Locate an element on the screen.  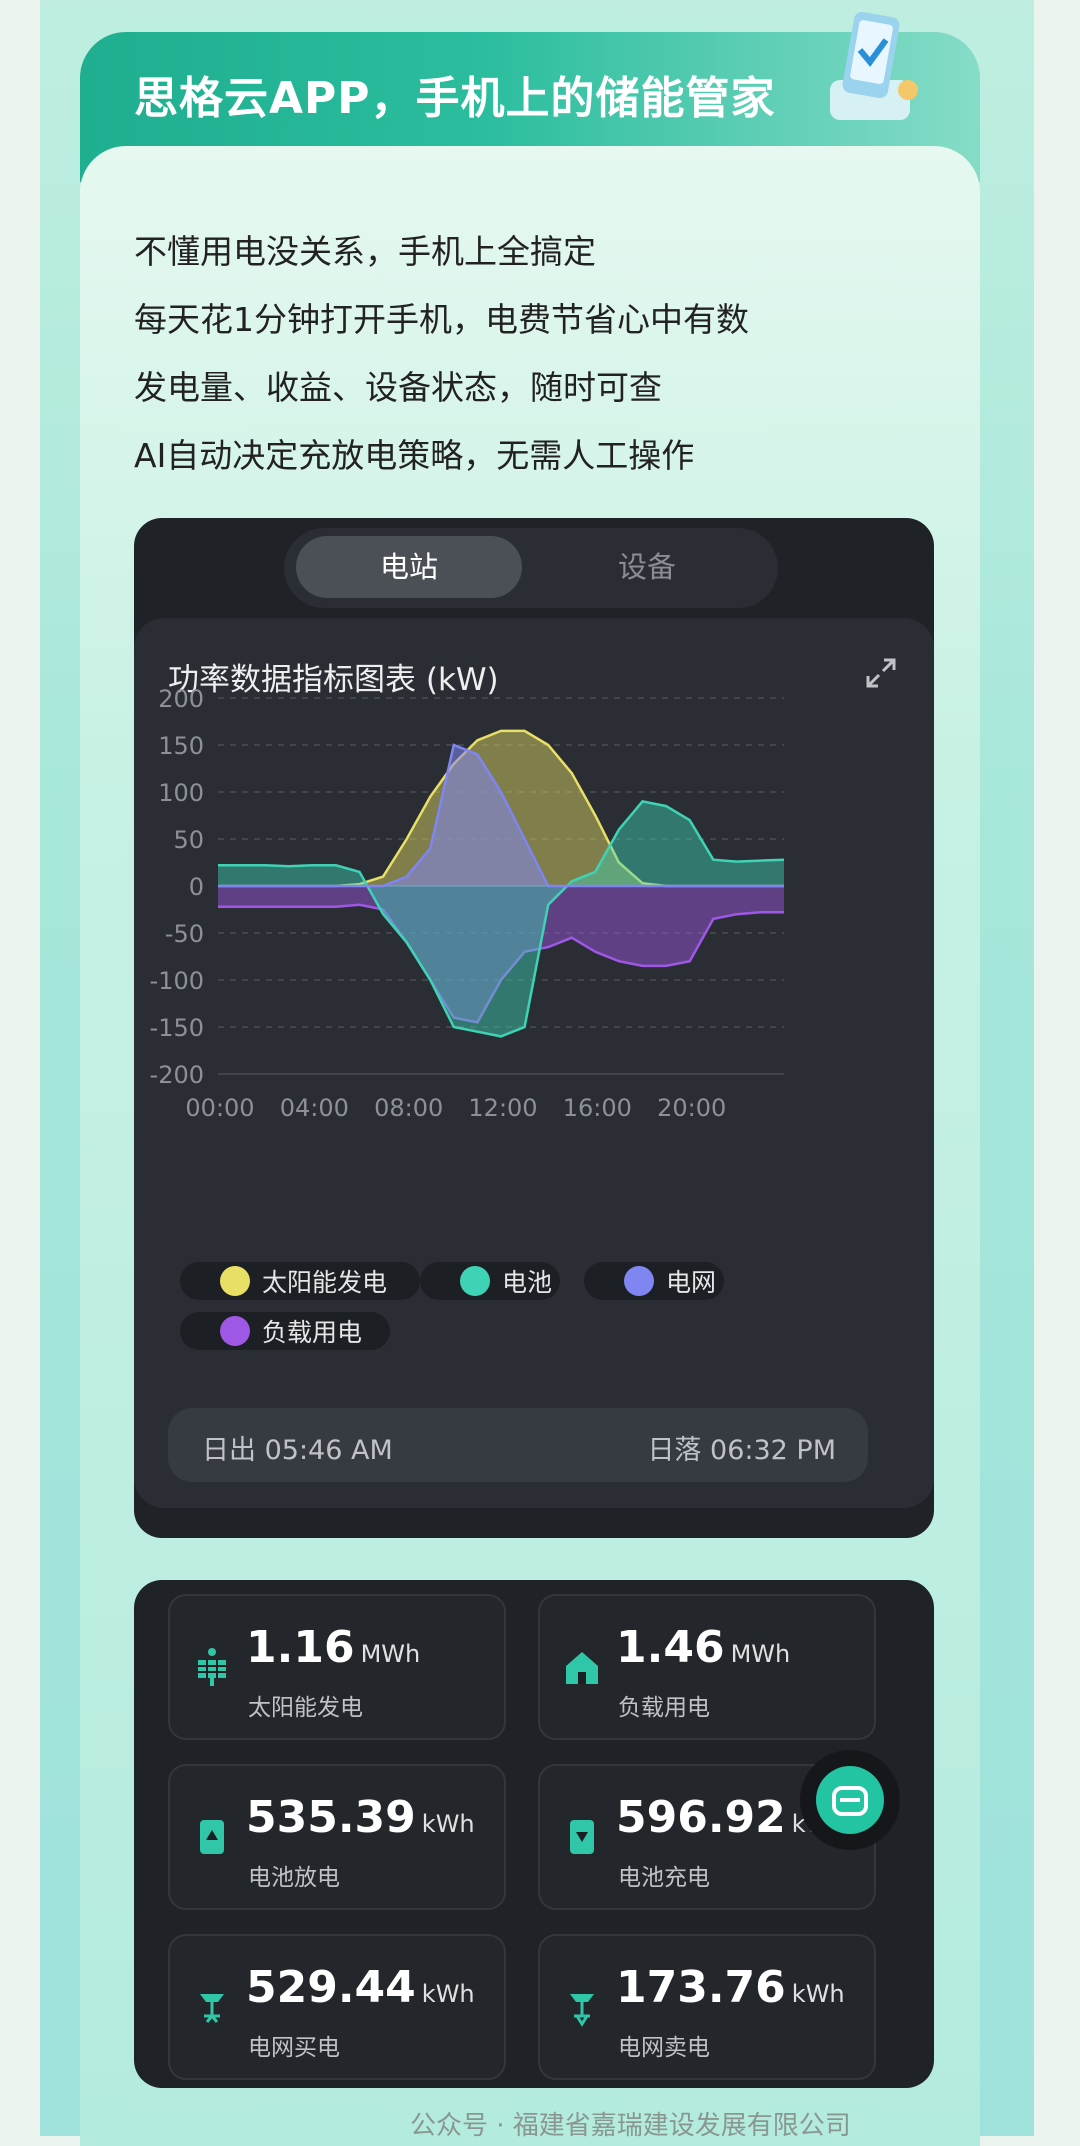
assistant-fab is located at coordinates (850, 1800).